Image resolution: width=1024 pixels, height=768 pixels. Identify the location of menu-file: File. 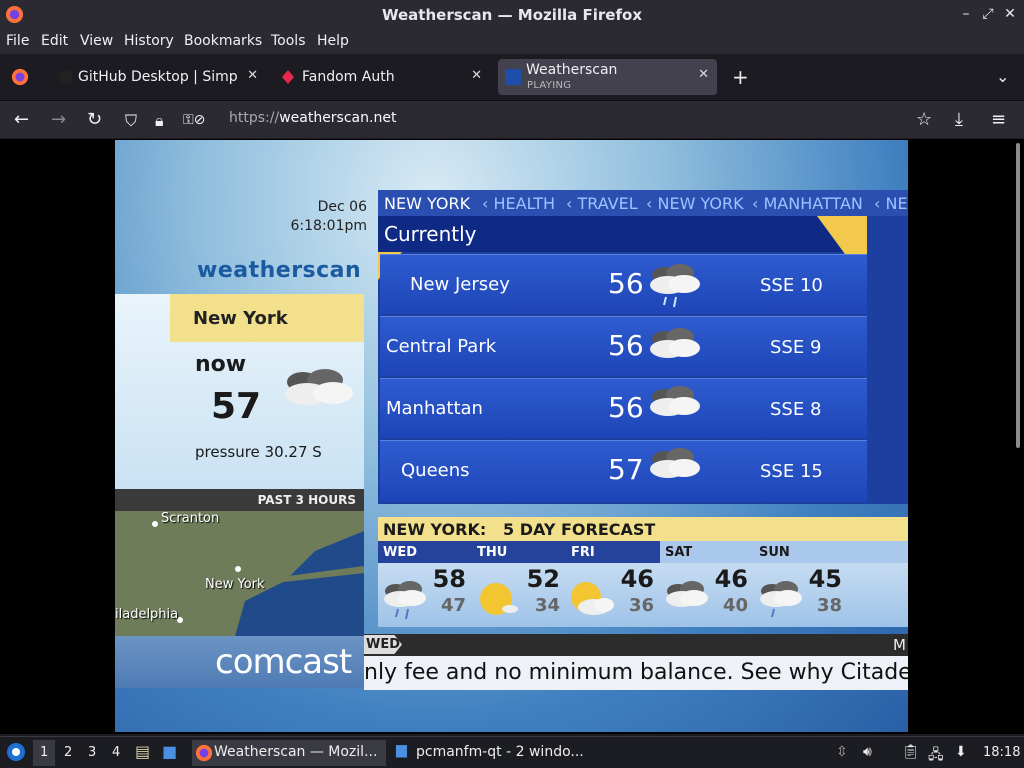
(17, 41).